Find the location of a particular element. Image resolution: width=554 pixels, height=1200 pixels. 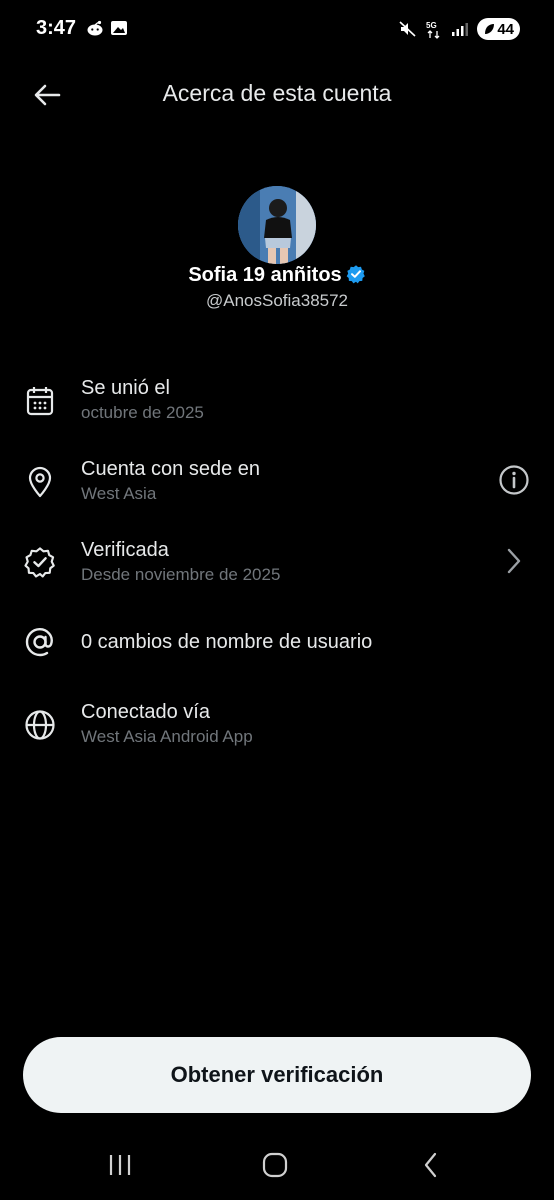

battery-saver-icon is located at coordinates (490, 29).